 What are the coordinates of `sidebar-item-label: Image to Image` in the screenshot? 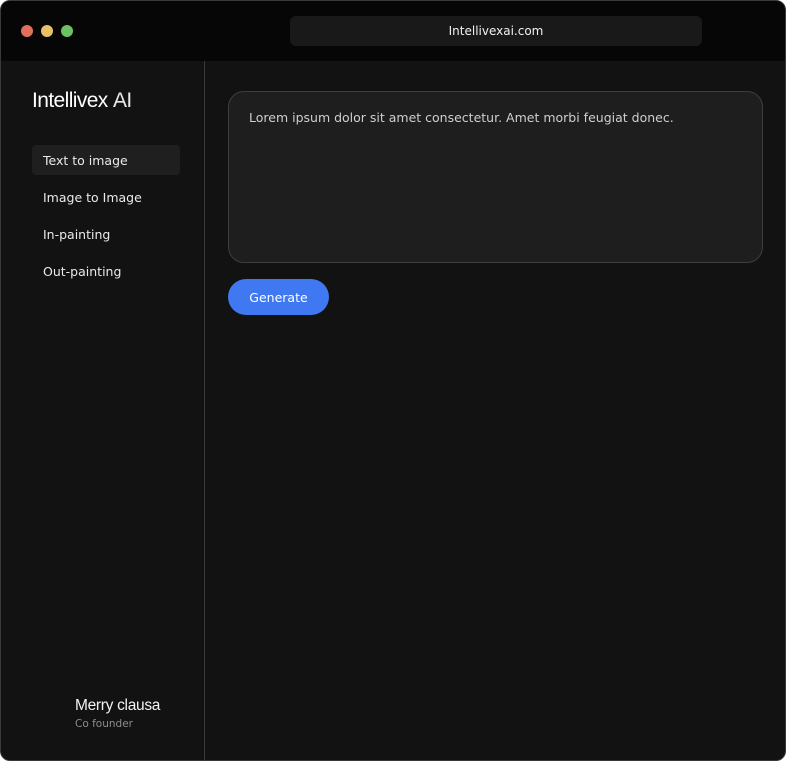 It's located at (92, 197).